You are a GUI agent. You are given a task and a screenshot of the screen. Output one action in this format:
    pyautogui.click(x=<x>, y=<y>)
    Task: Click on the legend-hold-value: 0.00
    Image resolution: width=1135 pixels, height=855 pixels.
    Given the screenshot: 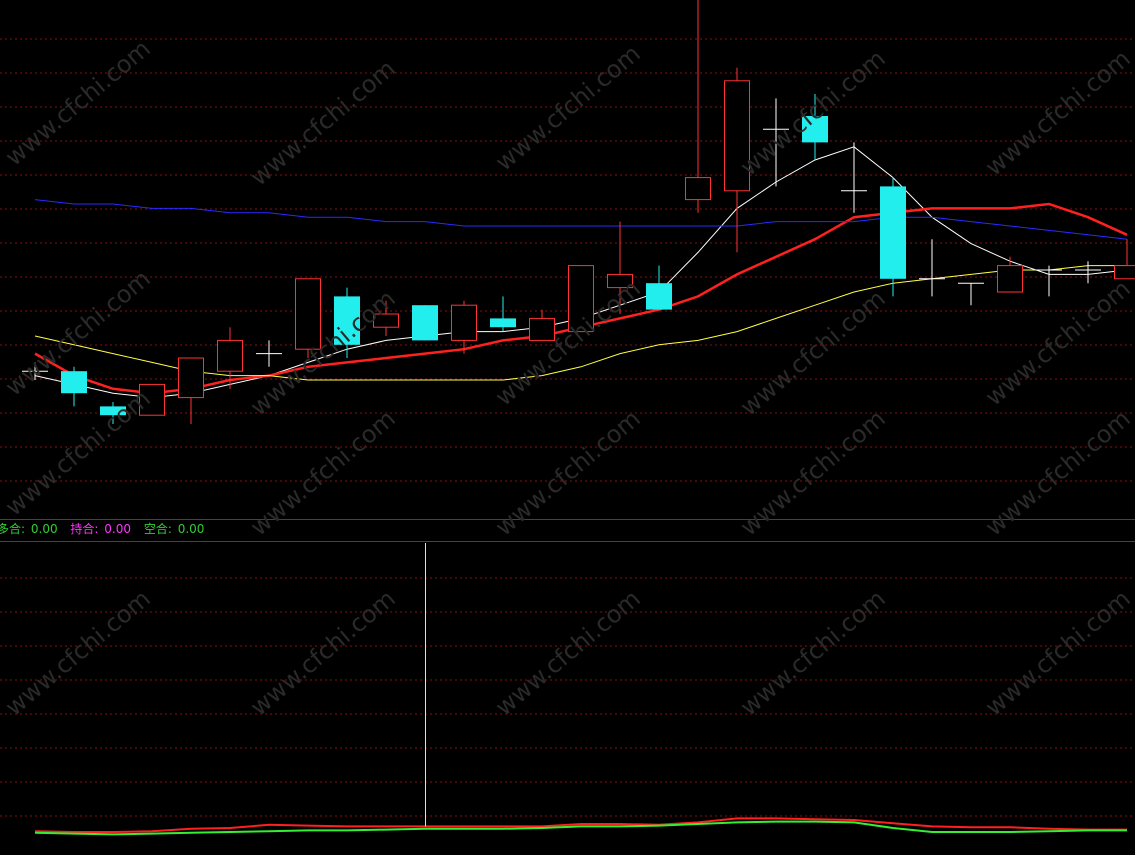 What is the action you would take?
    pyautogui.click(x=118, y=529)
    